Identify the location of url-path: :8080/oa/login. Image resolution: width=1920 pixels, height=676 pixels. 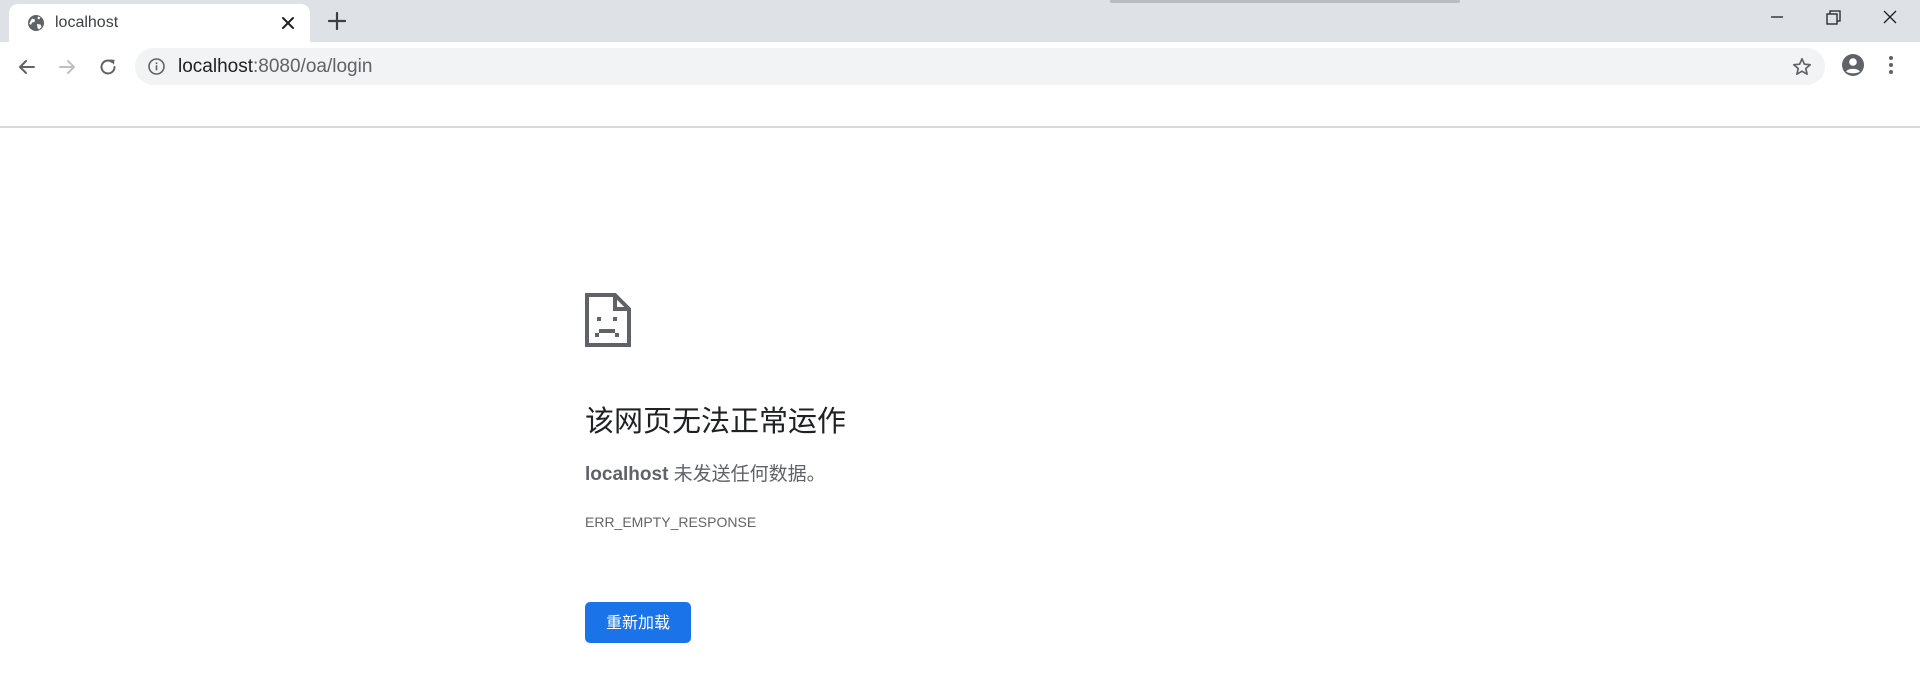
(313, 66).